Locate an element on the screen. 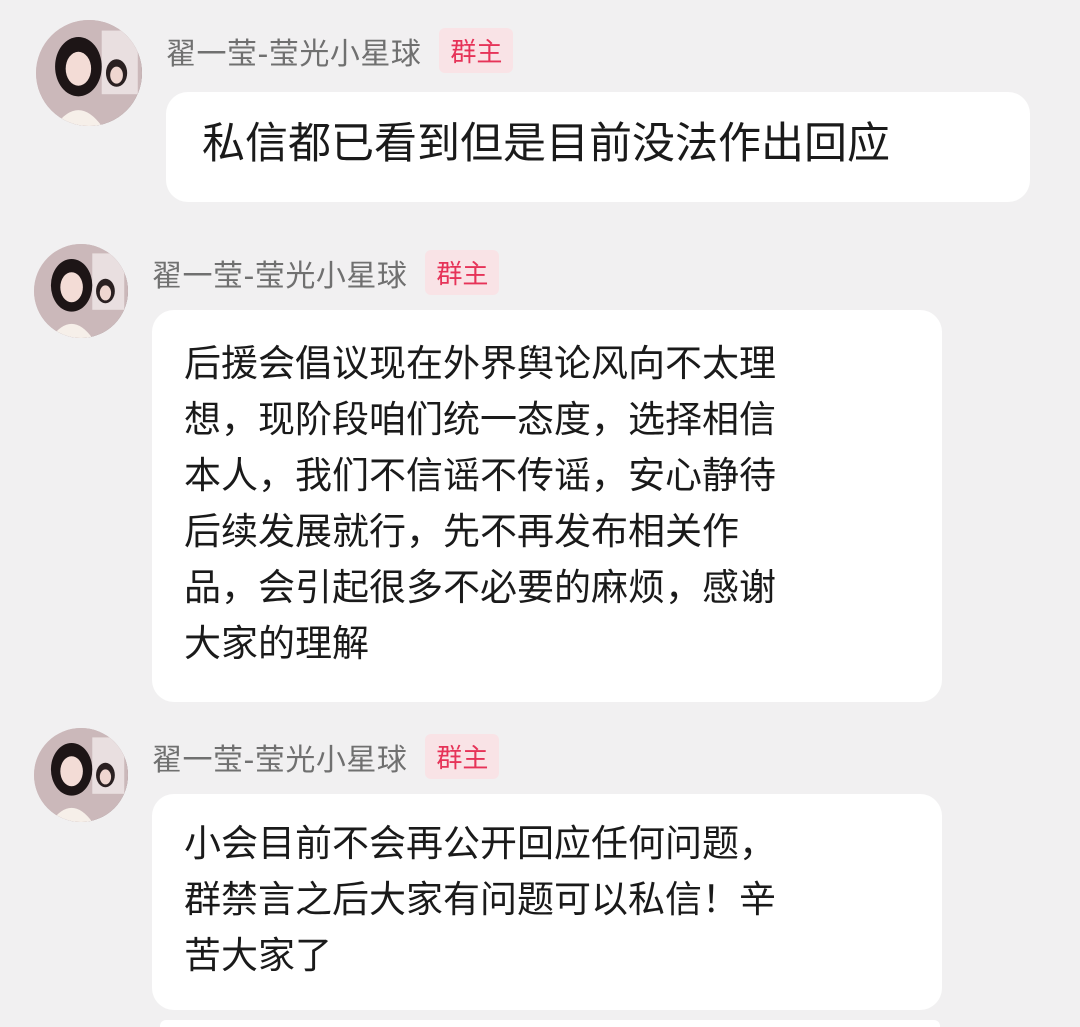 The width and height of the screenshot is (1080, 1027). message-text: 私信都已看到但是目前没法作出回应 is located at coordinates (546, 144).